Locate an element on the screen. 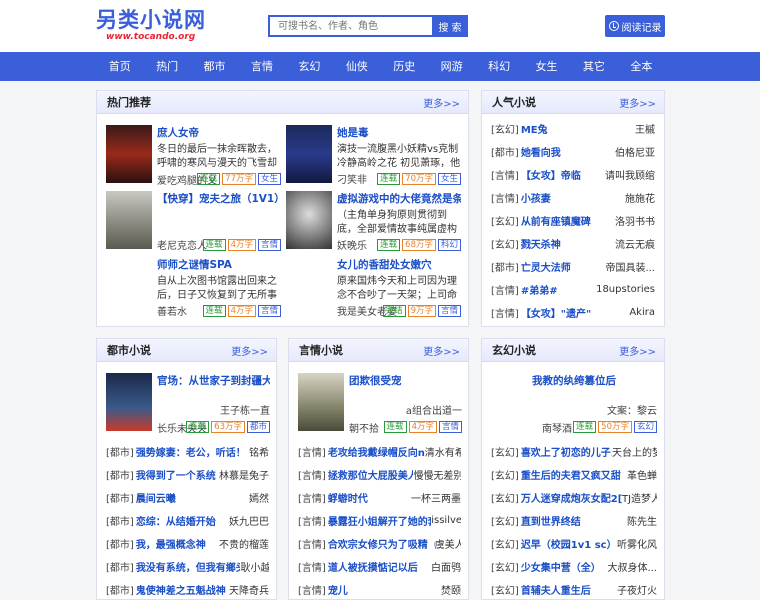 Image resolution: width=760 pixels, height=600 pixels. list-item: [都市] 强势嫁妻：老公，听话！ 铭希 is located at coordinates (187, 451).